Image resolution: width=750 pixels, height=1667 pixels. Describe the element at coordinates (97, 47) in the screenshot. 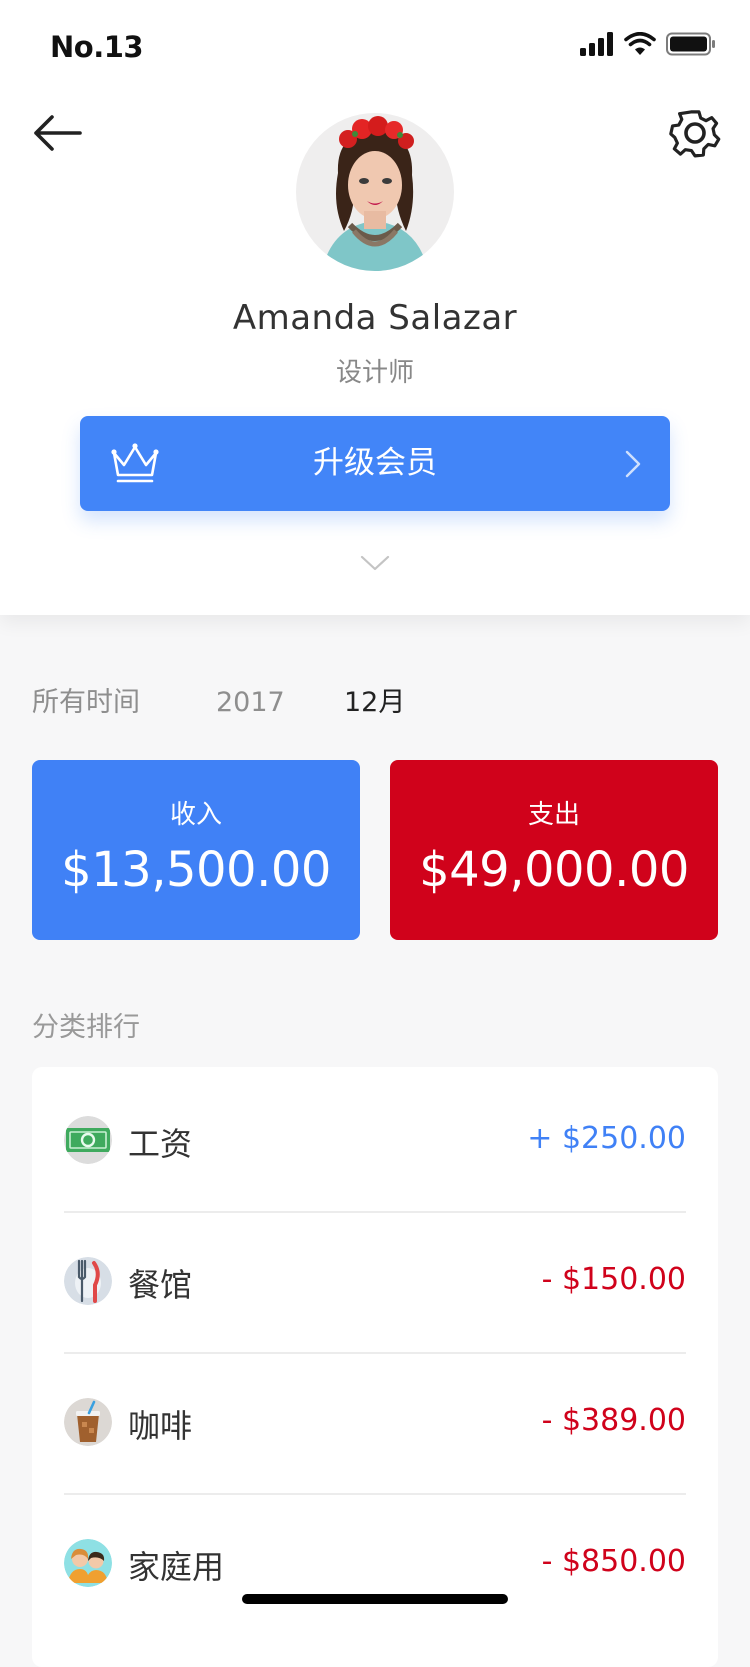

I see `status-bar-time: No.13` at that location.